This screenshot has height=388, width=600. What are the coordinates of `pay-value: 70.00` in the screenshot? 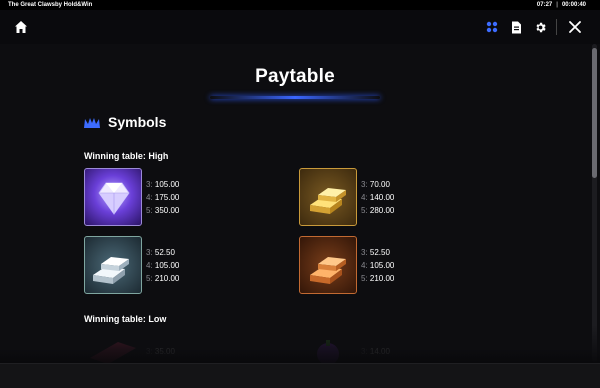 It's located at (379, 184).